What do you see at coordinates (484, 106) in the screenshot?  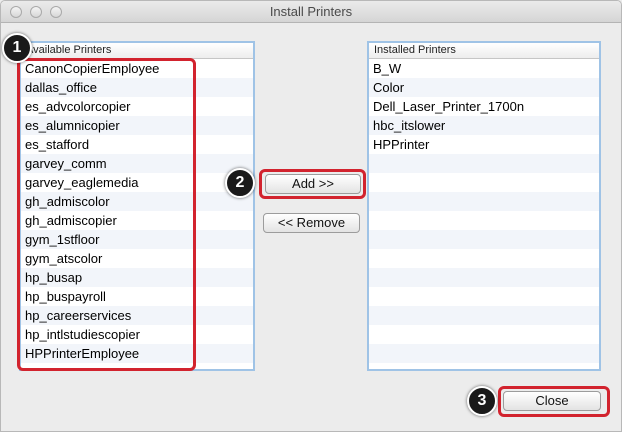 I see `list-item: Dell_Laser_Printer_1700n` at bounding box center [484, 106].